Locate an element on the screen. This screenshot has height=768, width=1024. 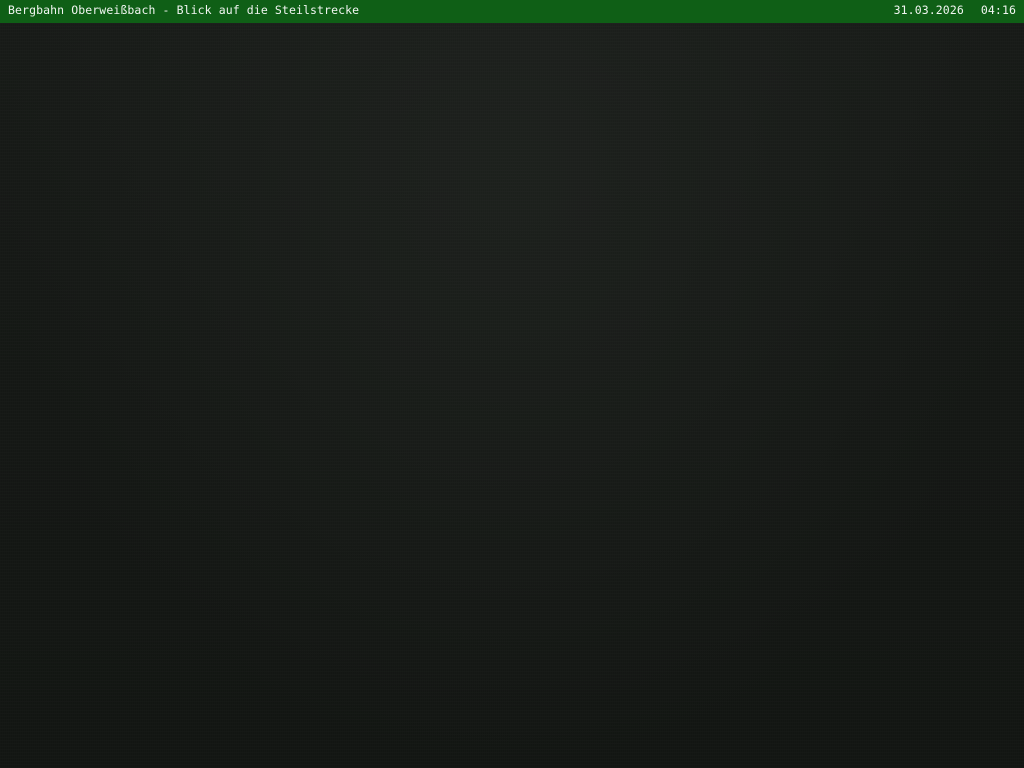
timestamp-date: 31.03.2026 is located at coordinates (928, 10).